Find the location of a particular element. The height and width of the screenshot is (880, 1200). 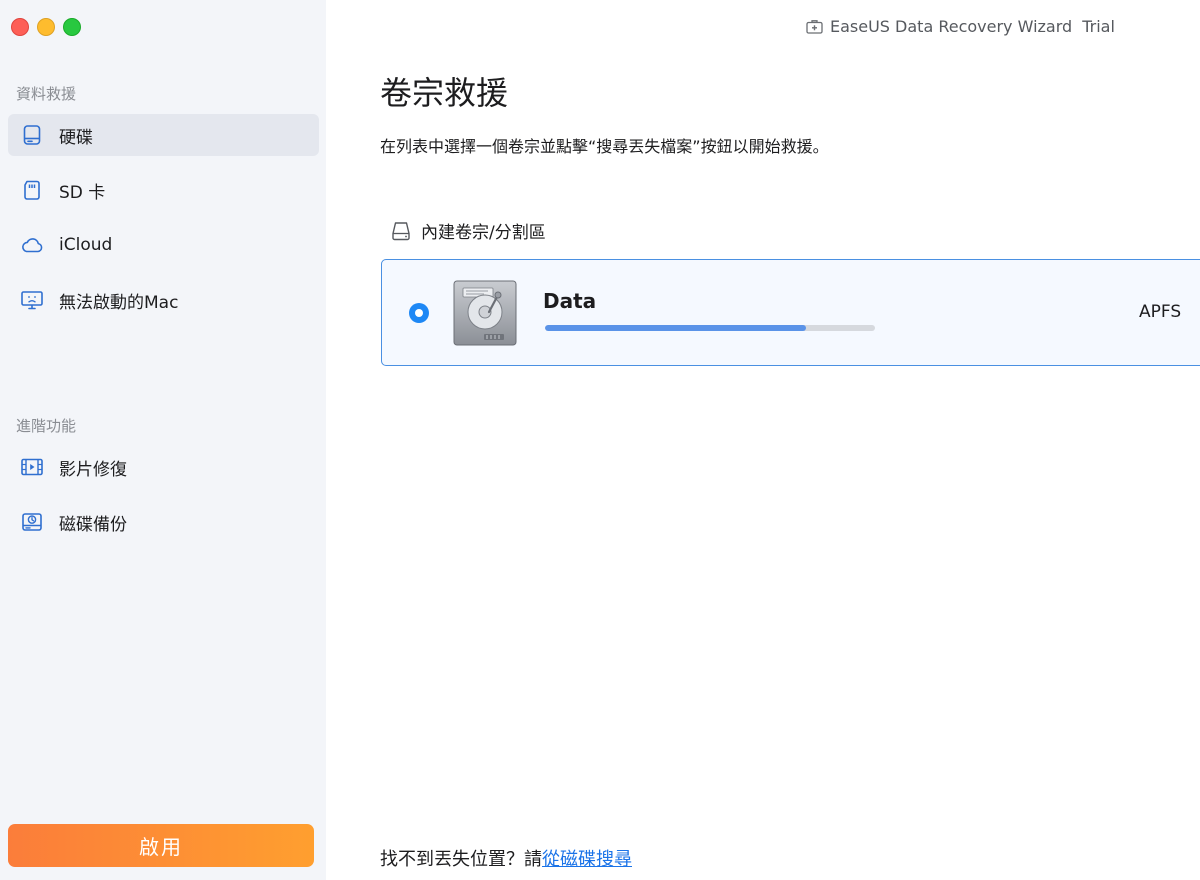

first-aid-kit-icon is located at coordinates (814, 26).